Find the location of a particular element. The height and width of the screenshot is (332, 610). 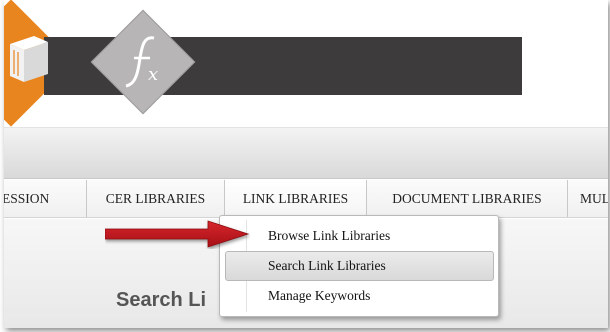

menu-item-search-link-libraries: Search Link Libraries is located at coordinates (359, 266).